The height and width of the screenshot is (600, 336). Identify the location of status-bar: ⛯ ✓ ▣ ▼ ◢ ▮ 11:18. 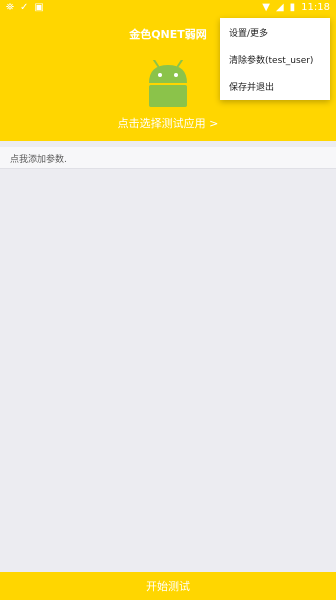
(168, 9).